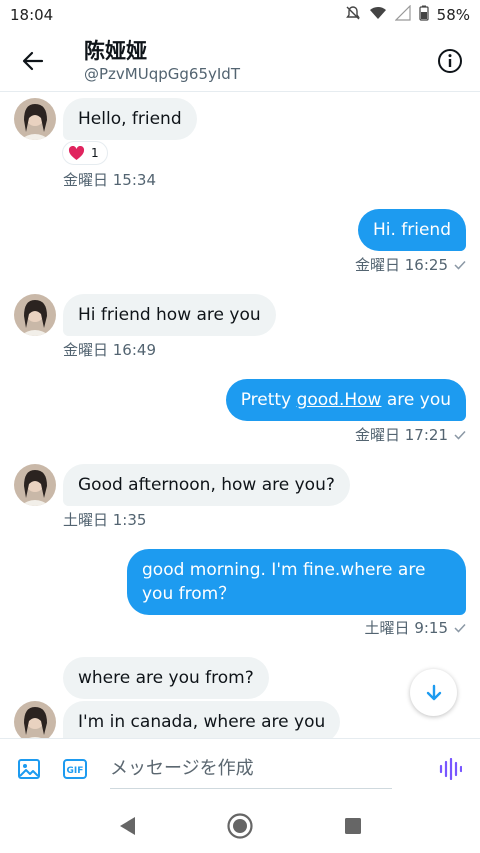 The height and width of the screenshot is (853, 480). I want to click on message-bubble-outgoing: Pretty good.How are you, so click(345, 400).